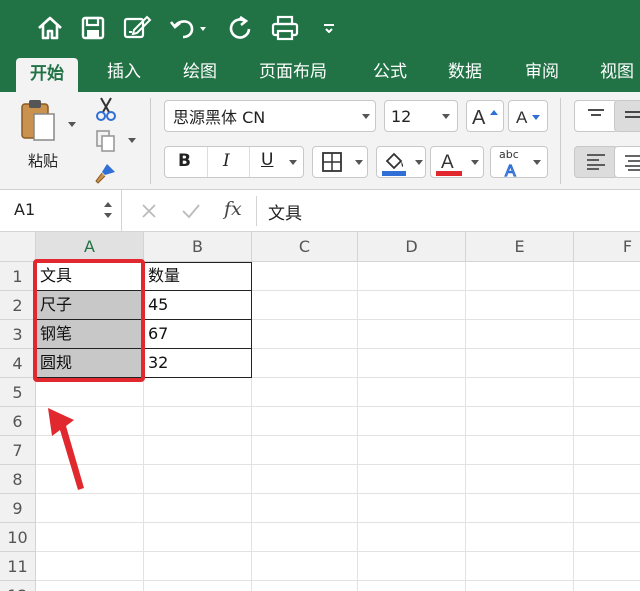 Image resolution: width=640 pixels, height=591 pixels. Describe the element at coordinates (18, 276) in the screenshot. I see `row-header-1: 1` at that location.